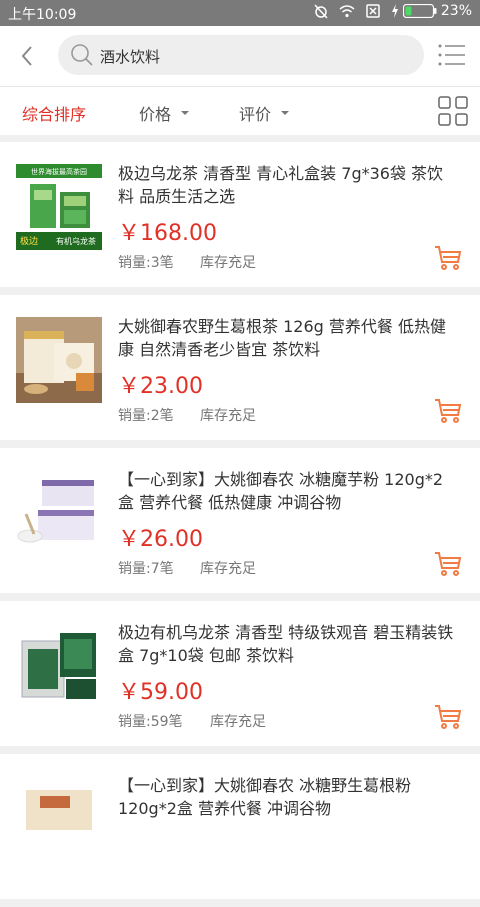 Image resolution: width=480 pixels, height=907 pixels. Describe the element at coordinates (146, 416) in the screenshot. I see `product-sales: 销量:2笔` at that location.